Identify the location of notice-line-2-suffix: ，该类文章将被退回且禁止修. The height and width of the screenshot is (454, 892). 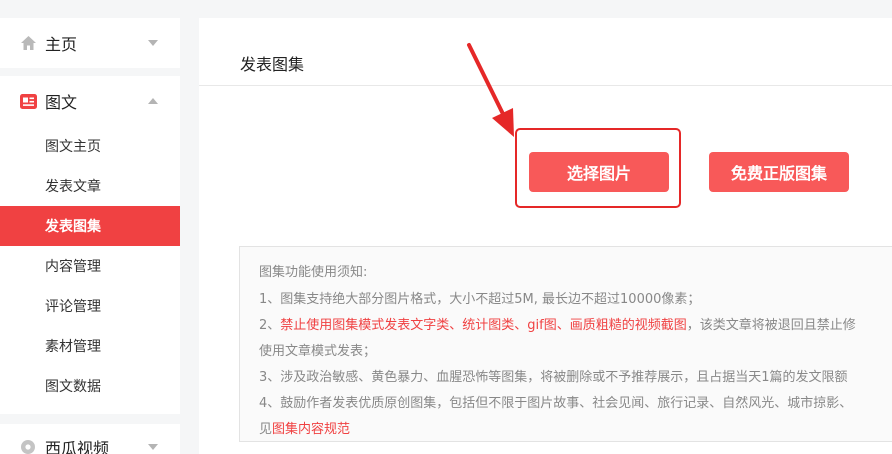
(771, 325).